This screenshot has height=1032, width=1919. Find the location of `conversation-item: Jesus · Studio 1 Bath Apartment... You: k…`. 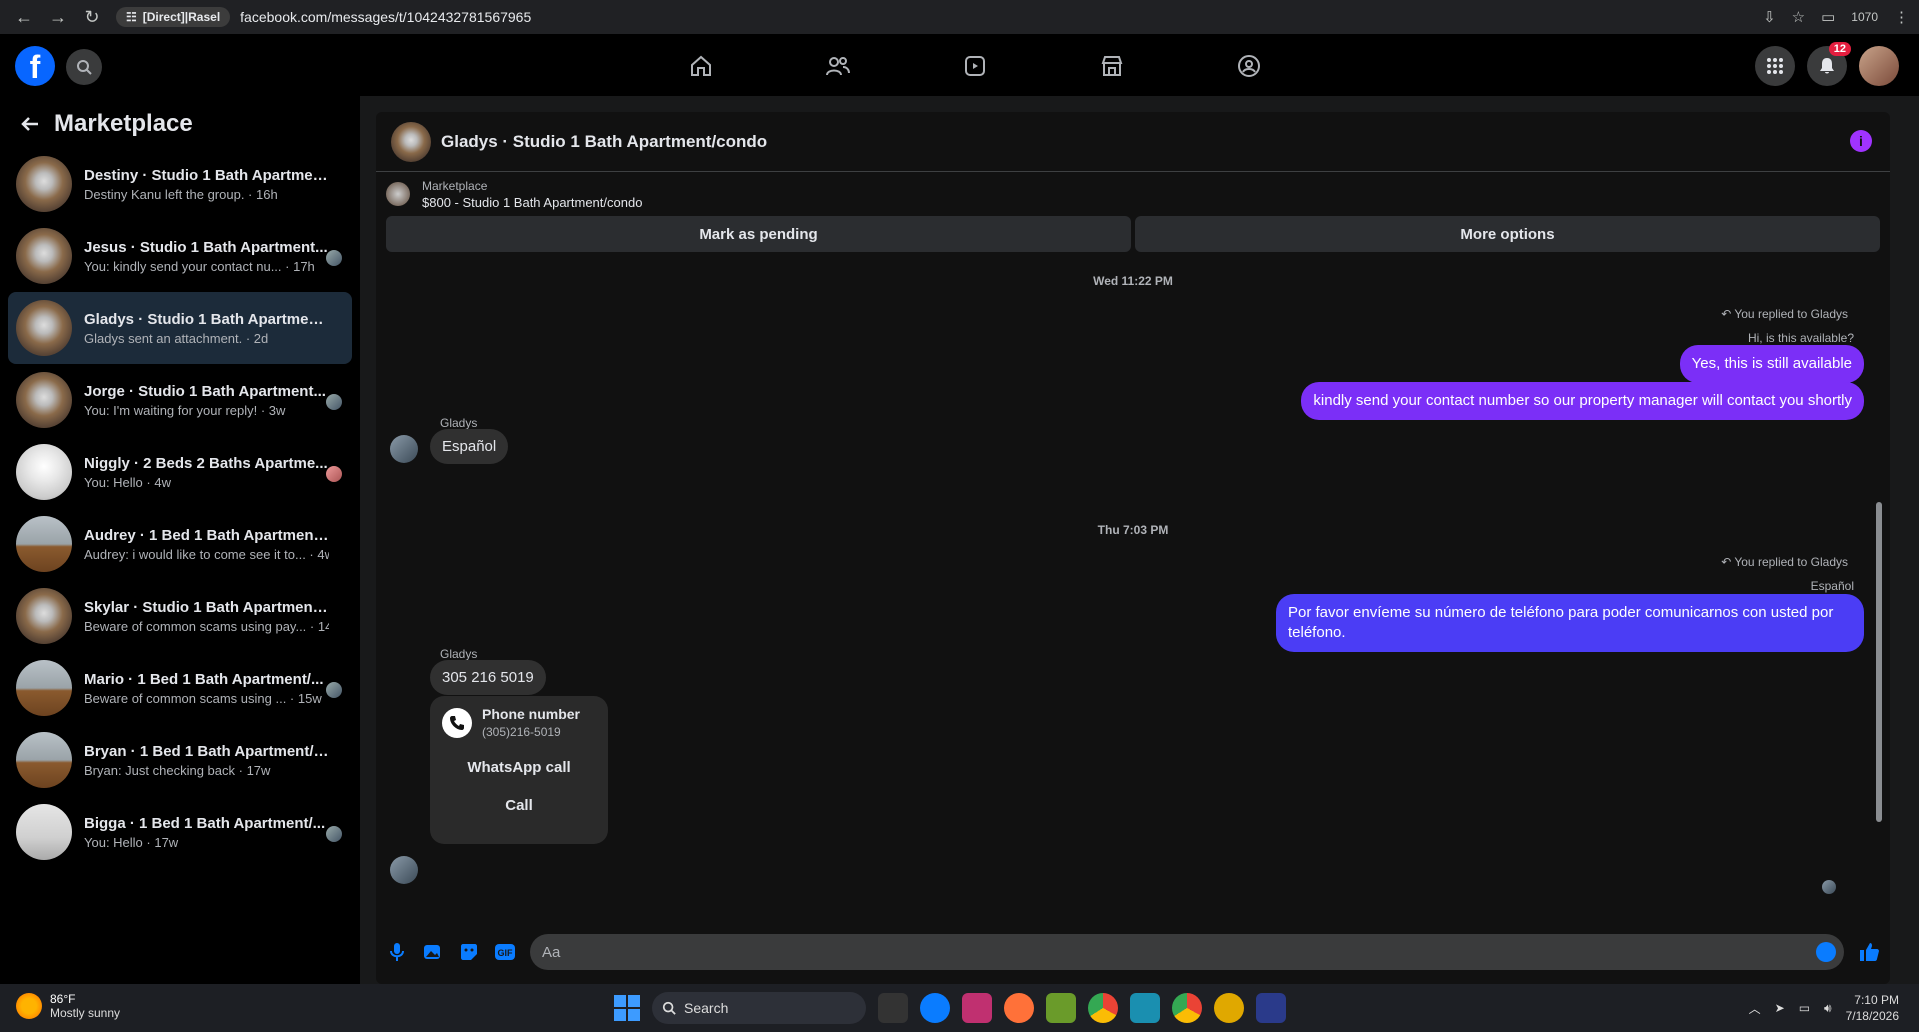

conversation-item: Jesus · Studio 1 Bath Apartment... You: k… is located at coordinates (180, 256).